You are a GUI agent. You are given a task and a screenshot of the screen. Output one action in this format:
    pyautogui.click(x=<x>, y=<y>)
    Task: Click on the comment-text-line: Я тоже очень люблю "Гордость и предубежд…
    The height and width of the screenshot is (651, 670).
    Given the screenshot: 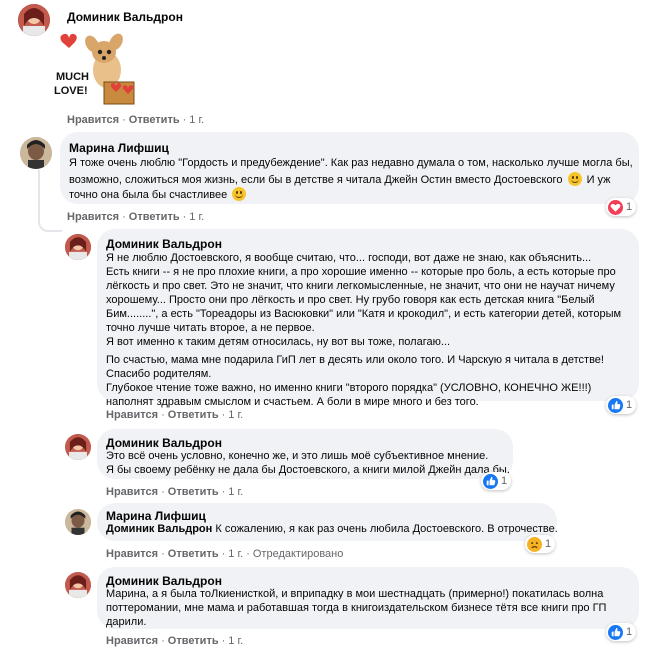 What is the action you would take?
    pyautogui.click(x=351, y=163)
    